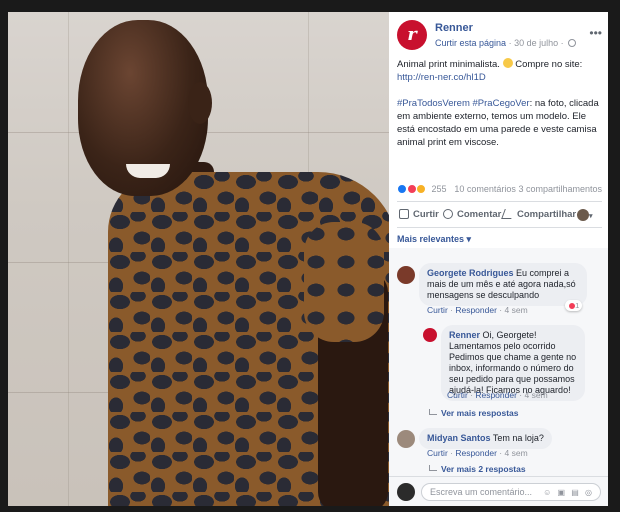 Image resolution: width=620 pixels, height=512 pixels. Describe the element at coordinates (404, 214) in the screenshot. I see `thumbs-up-icon` at that location.